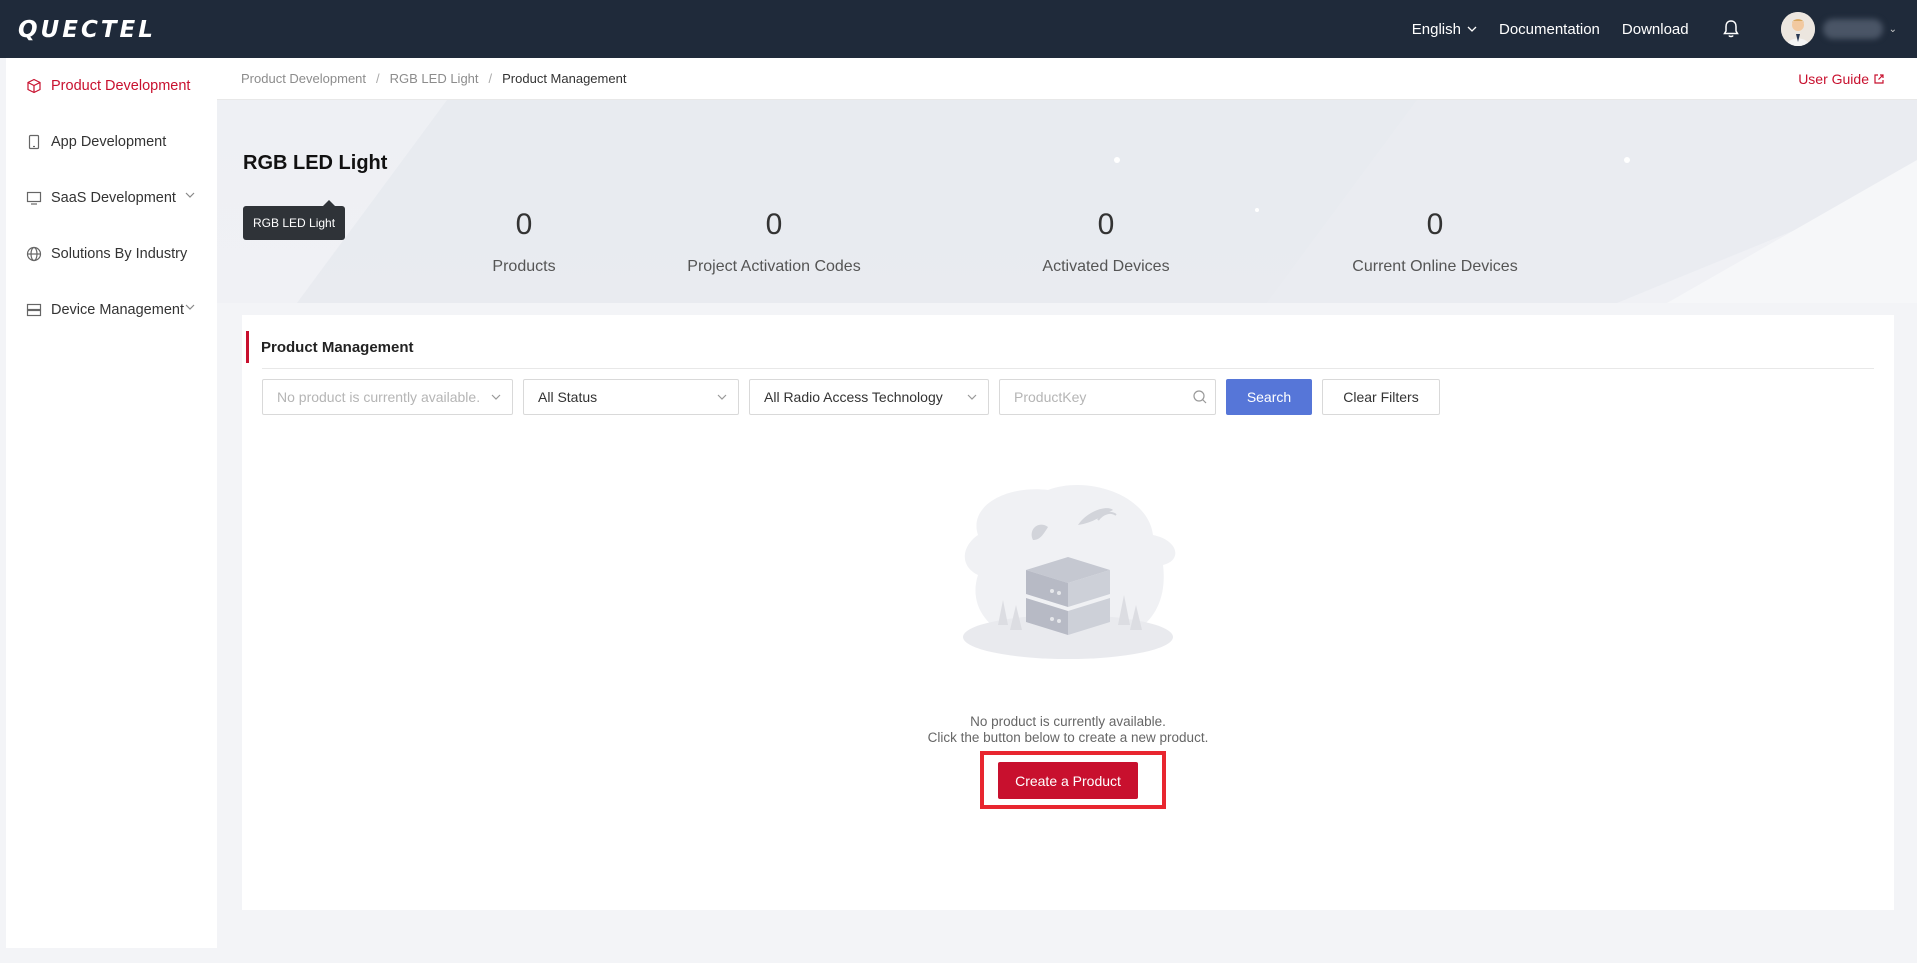 This screenshot has height=963, width=1917. Describe the element at coordinates (564, 78) in the screenshot. I see `breadcrumb-product-management: Product Management` at that location.